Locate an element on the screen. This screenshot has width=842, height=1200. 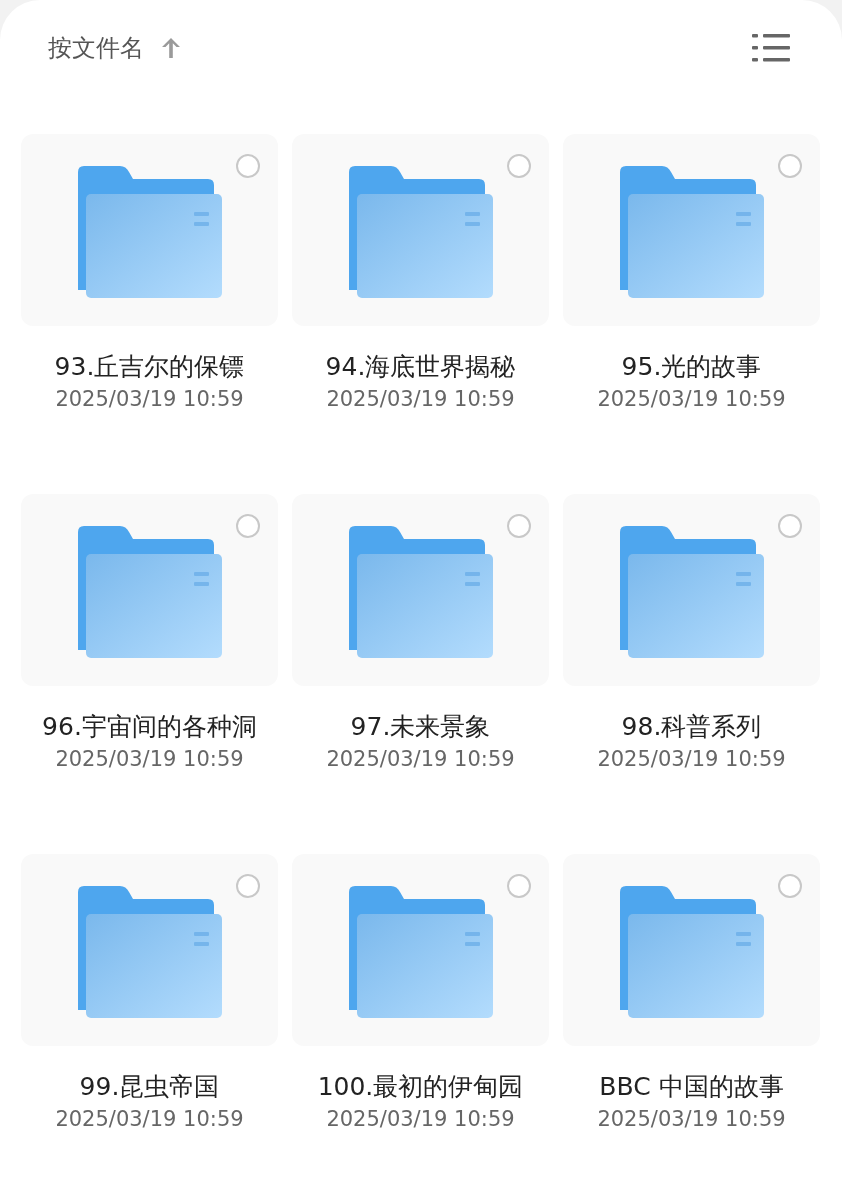
folder-name: 97.未来景象 is located at coordinates (420, 727).